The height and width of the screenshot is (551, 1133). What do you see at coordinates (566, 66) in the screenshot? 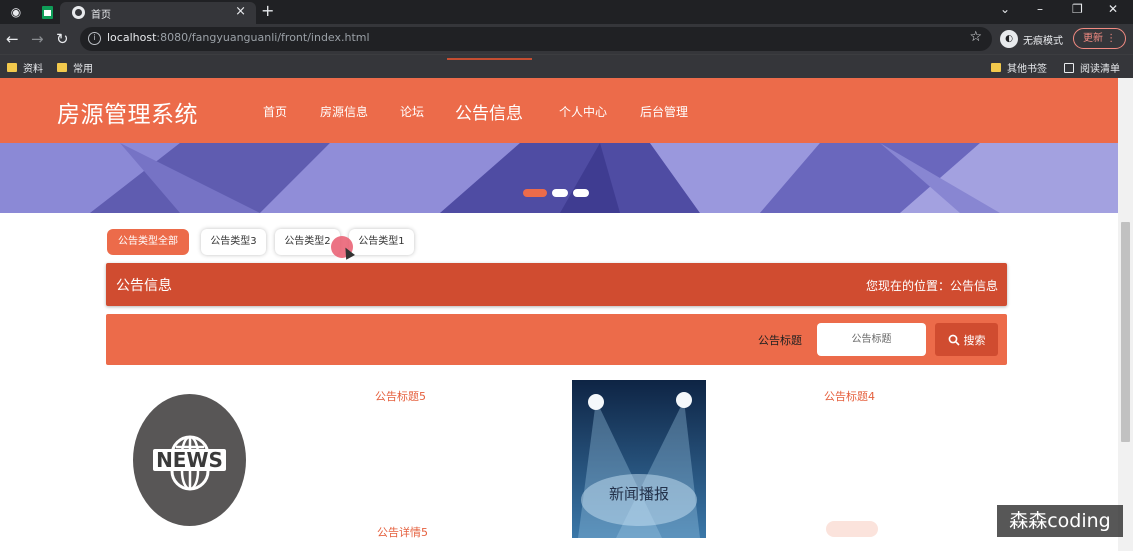
I see `bookmarks-bar: 资料 常用 其他书签 阅读清单` at bounding box center [566, 66].